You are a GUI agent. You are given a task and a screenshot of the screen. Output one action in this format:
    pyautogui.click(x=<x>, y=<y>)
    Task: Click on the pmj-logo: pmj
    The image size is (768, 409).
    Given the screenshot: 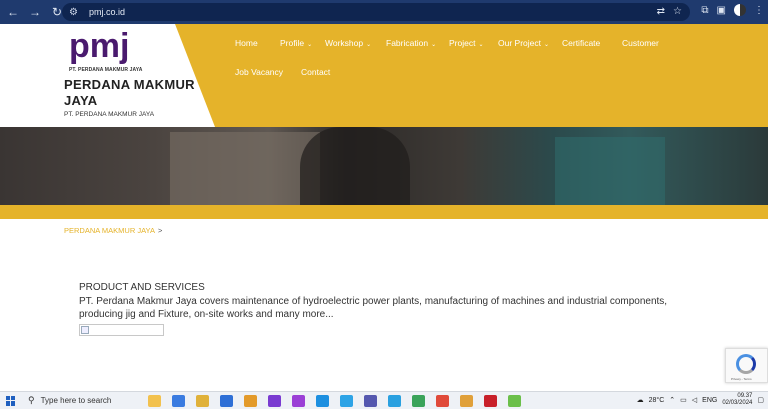 What is the action you would take?
    pyautogui.click(x=102, y=48)
    